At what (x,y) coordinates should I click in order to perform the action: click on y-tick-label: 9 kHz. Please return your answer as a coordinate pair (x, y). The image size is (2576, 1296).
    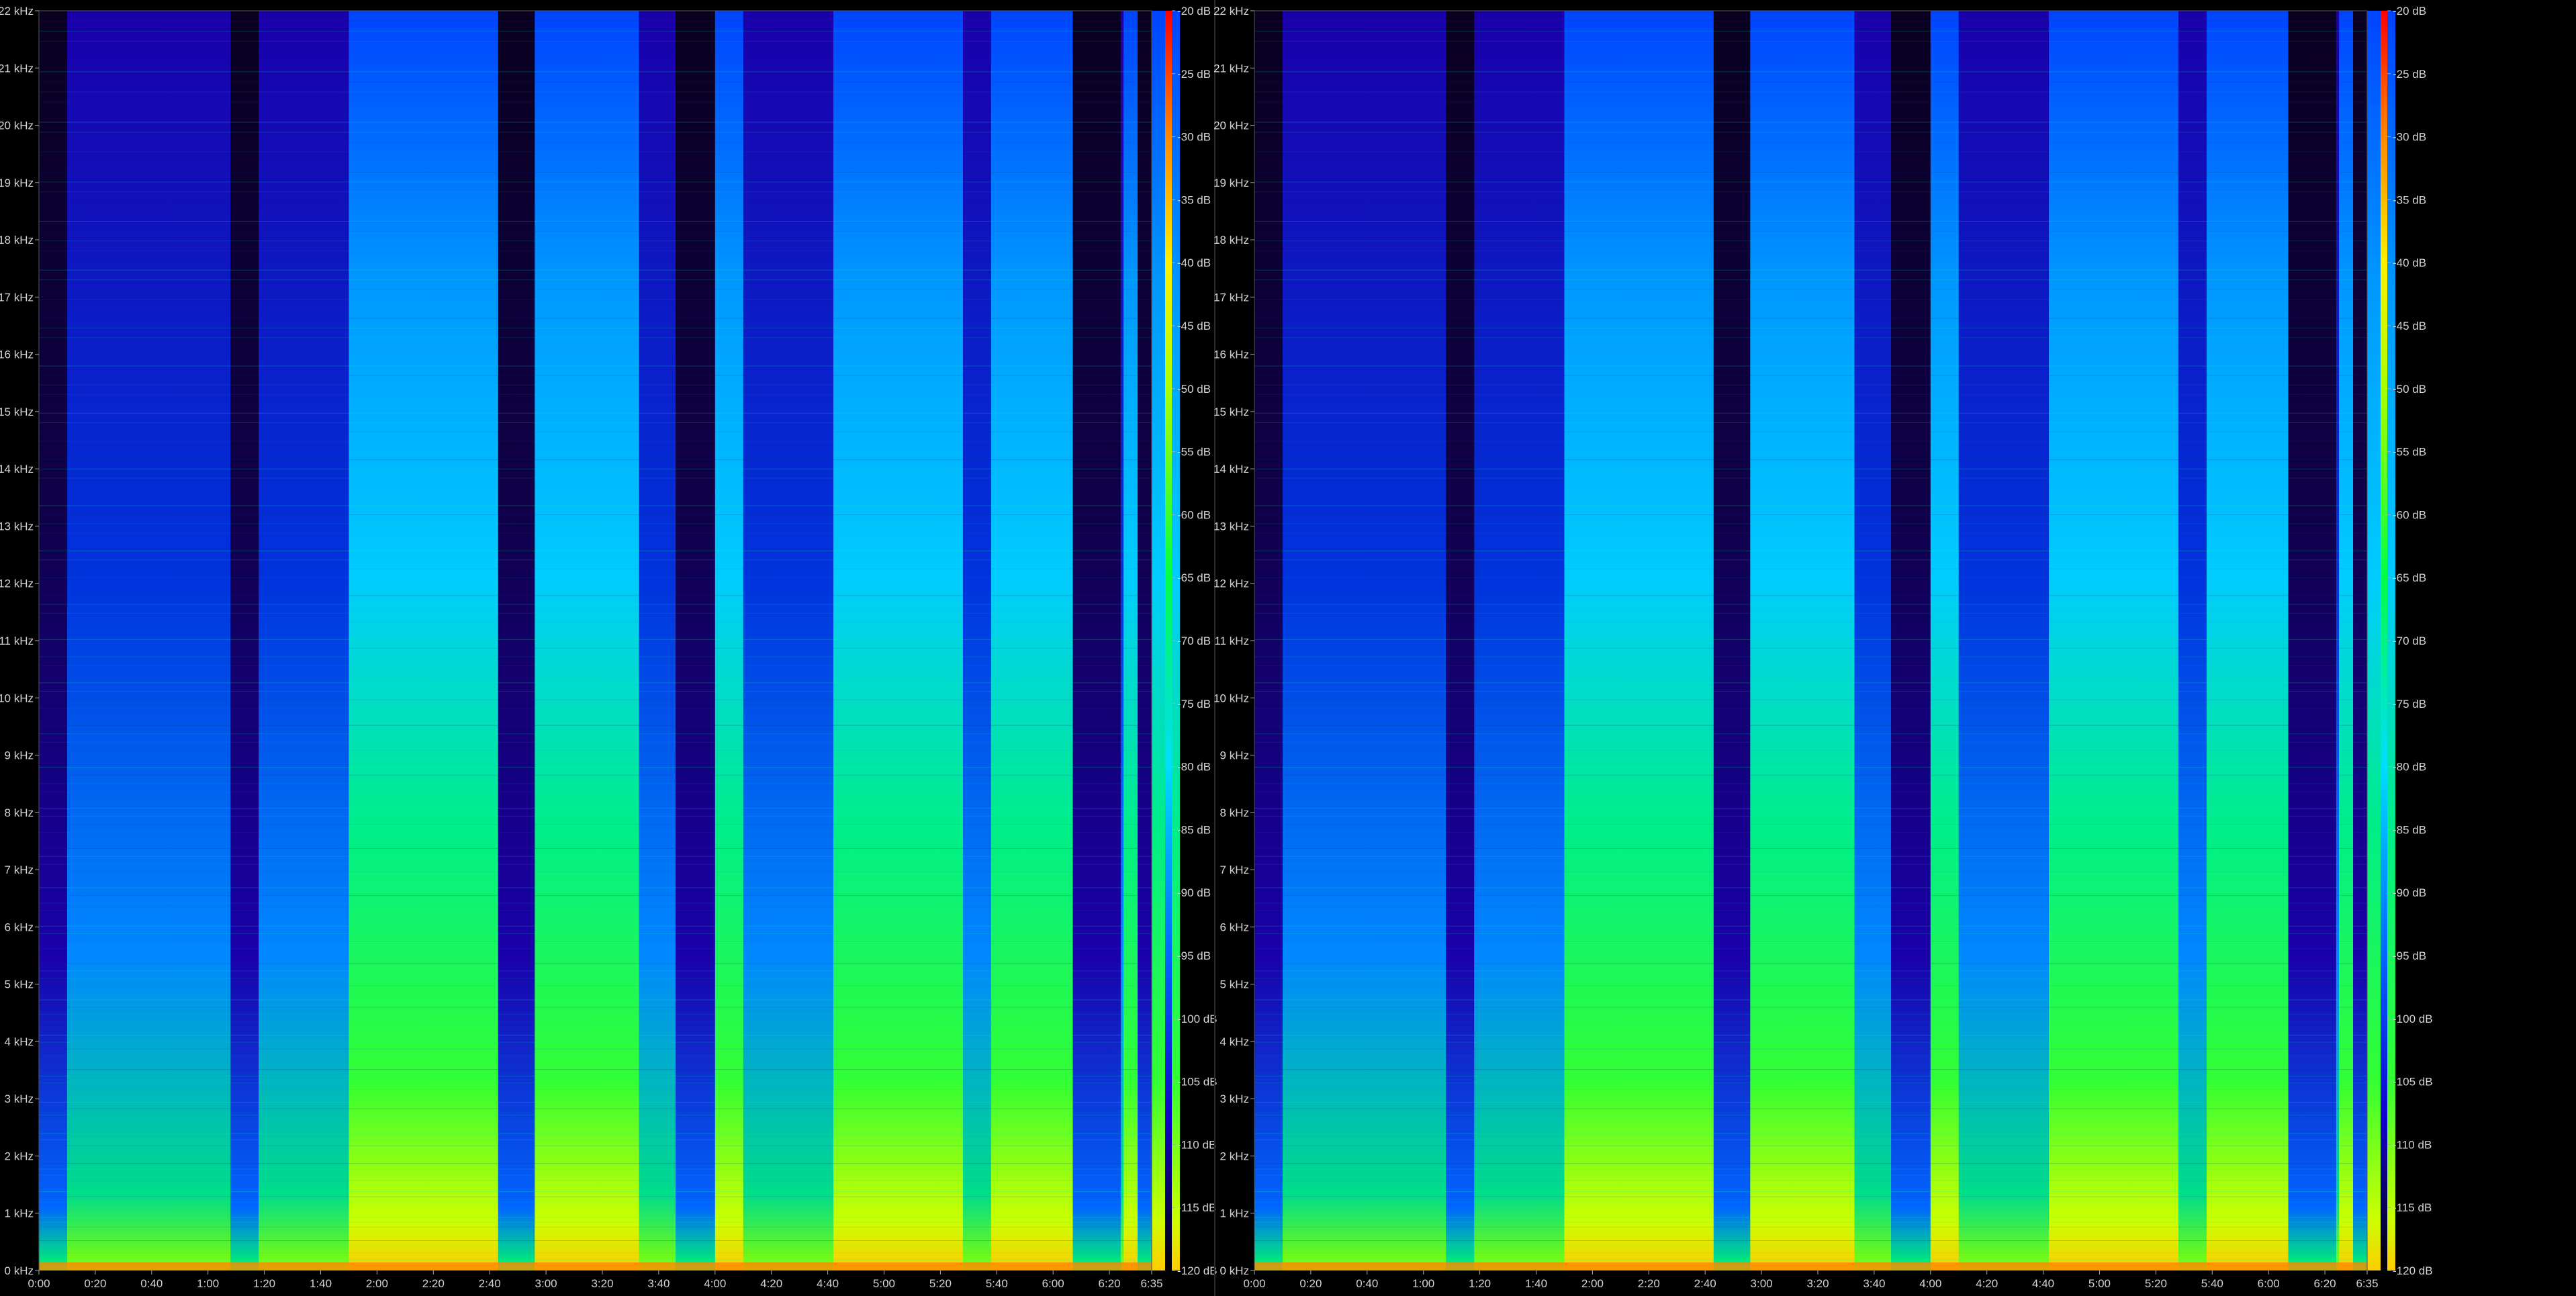
    Looking at the image, I should click on (1234, 756).